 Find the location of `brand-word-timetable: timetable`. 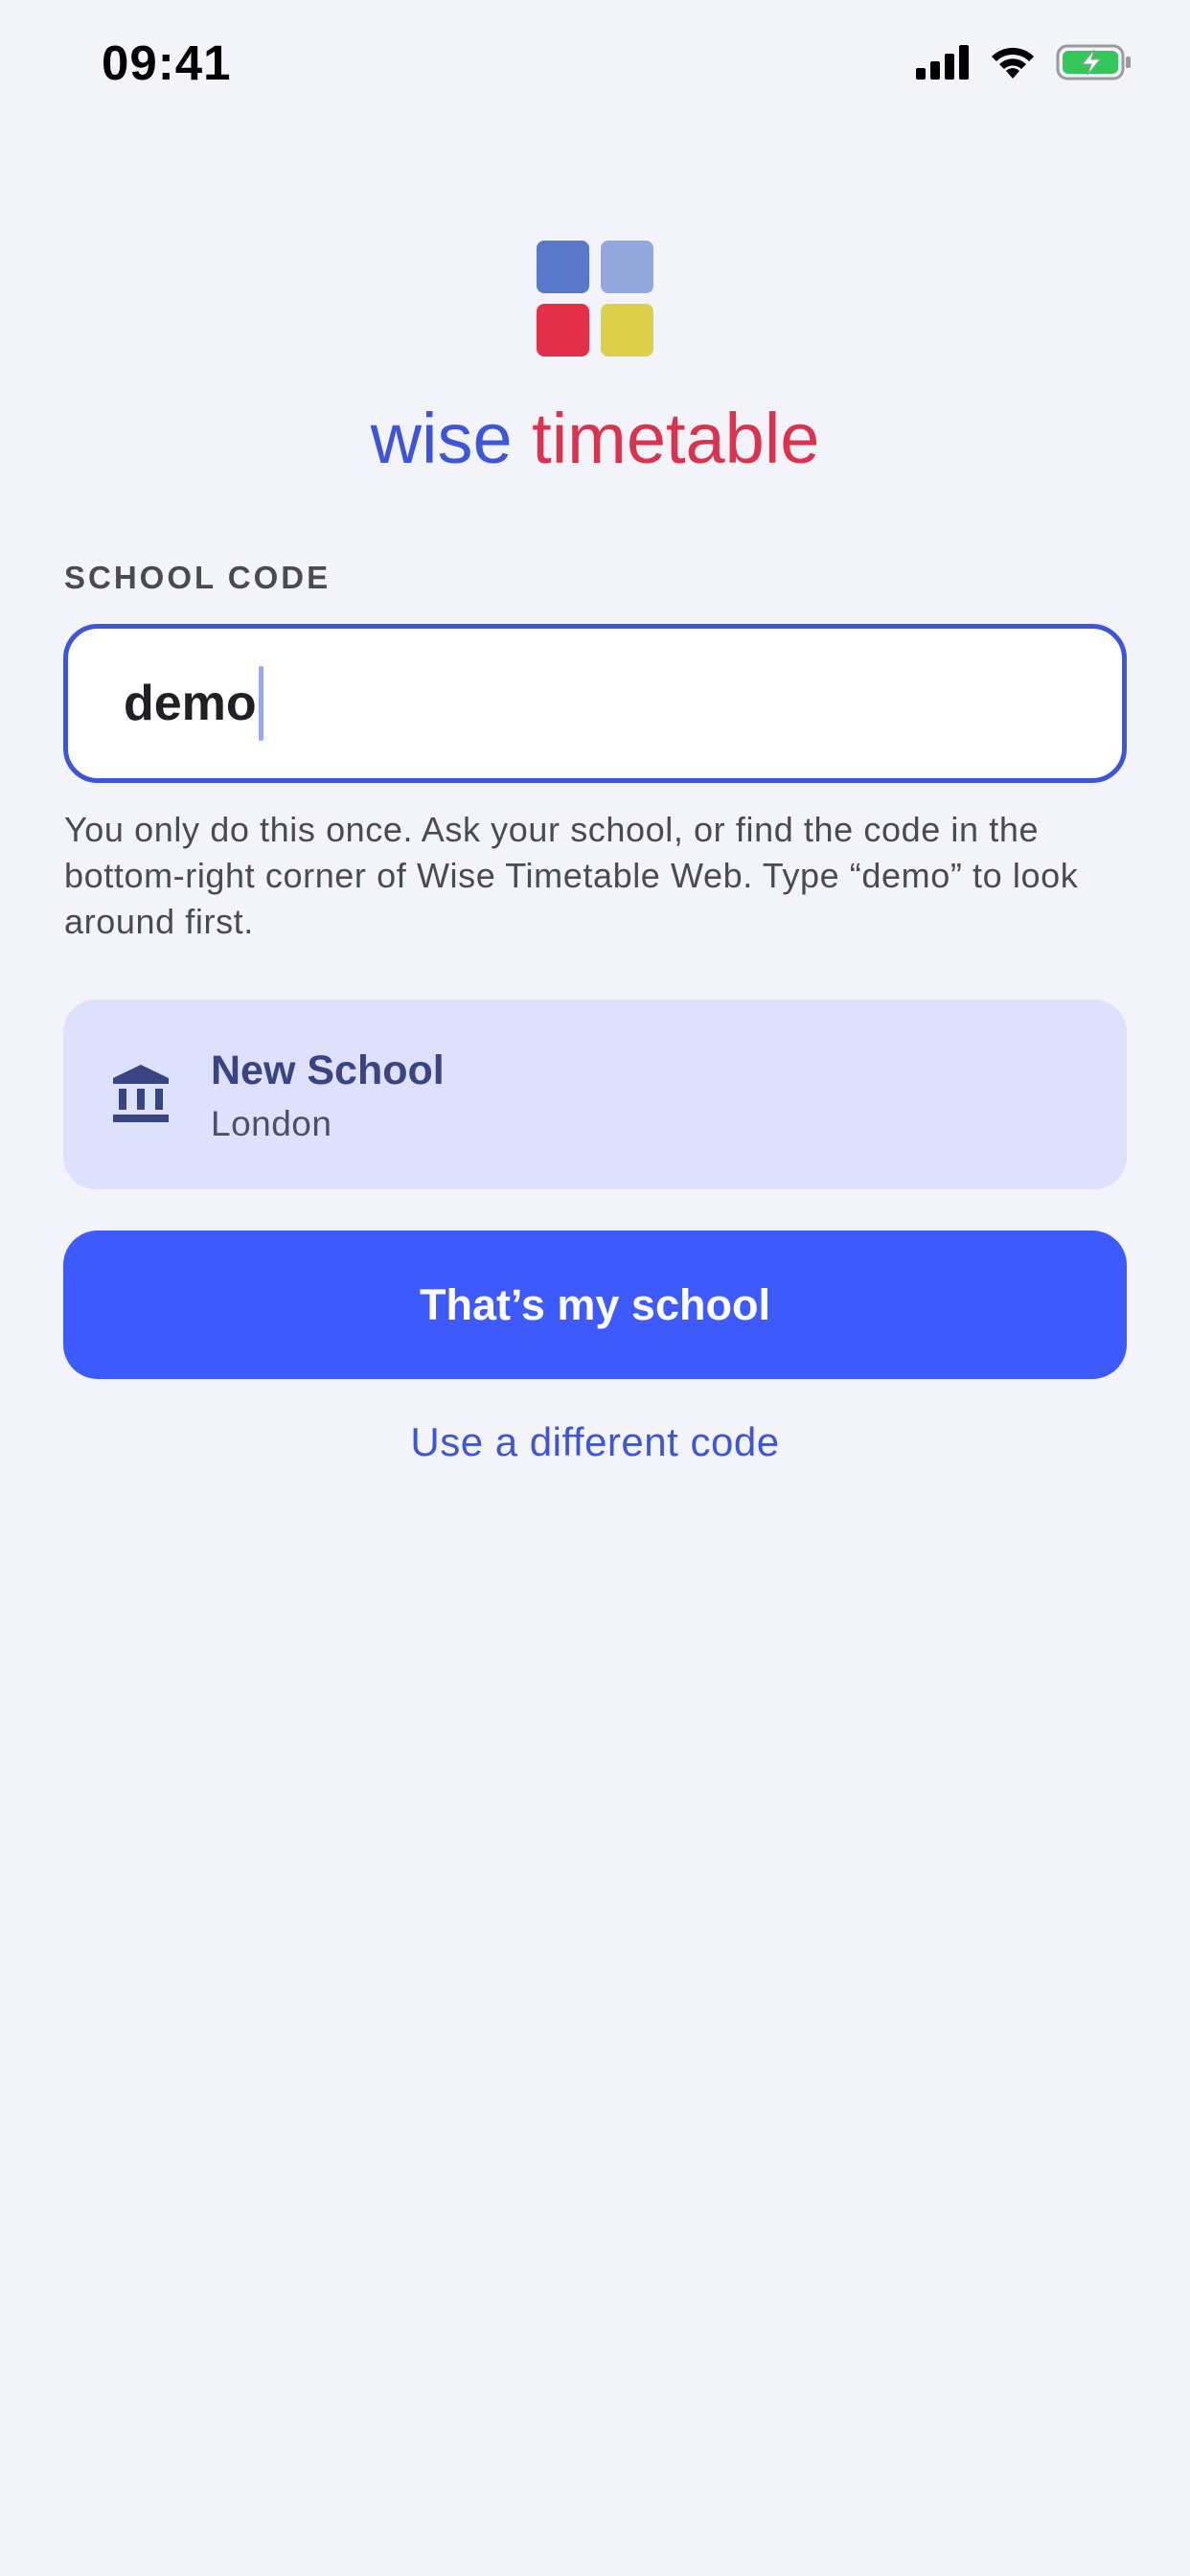

brand-word-timetable: timetable is located at coordinates (676, 438).